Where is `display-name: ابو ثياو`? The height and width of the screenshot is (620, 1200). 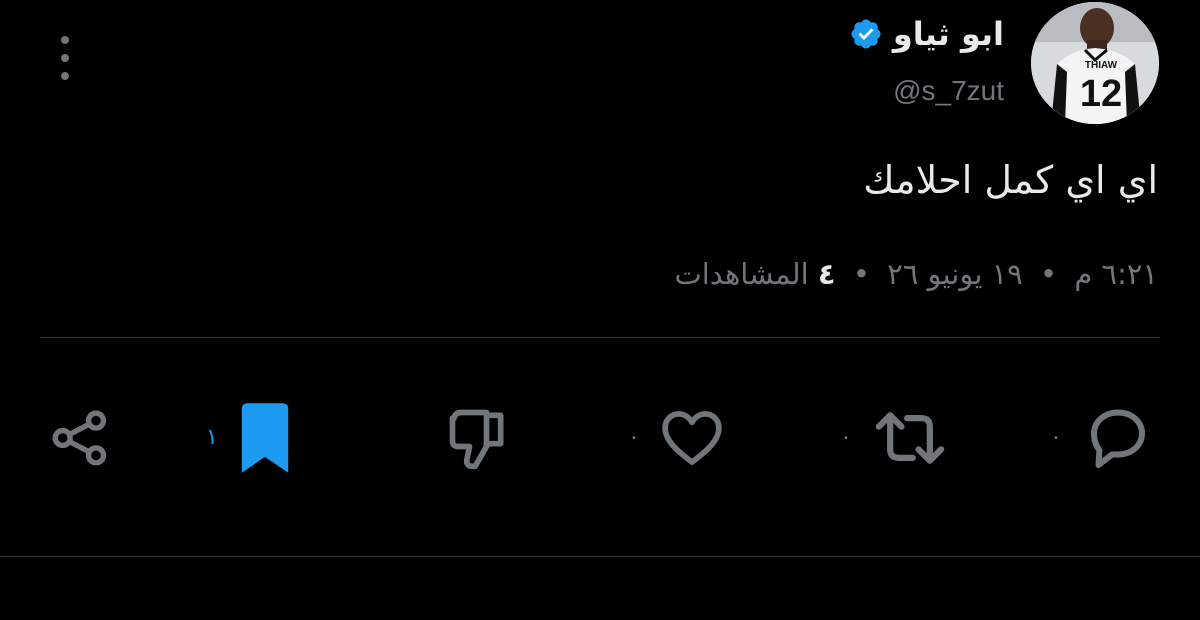
display-name: ابو ثياو is located at coordinates (948, 34).